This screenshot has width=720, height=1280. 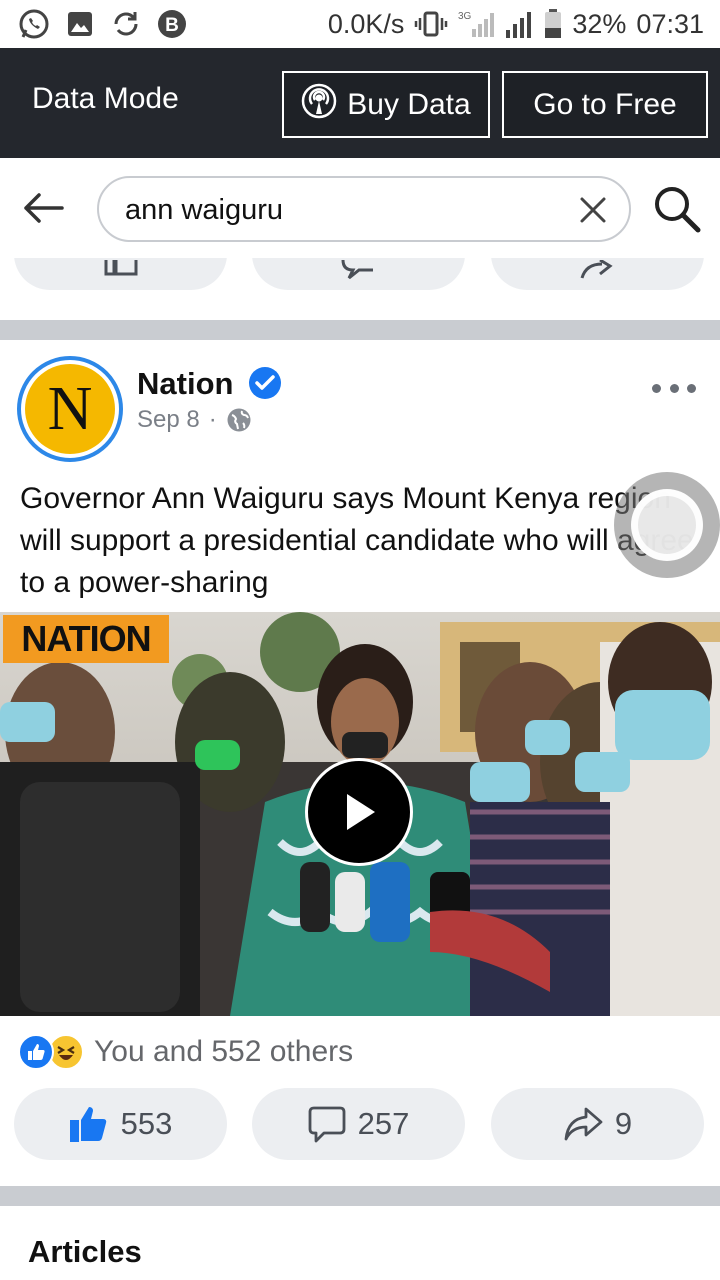 What do you see at coordinates (383, 1123) in the screenshot?
I see `comment-count: 257` at bounding box center [383, 1123].